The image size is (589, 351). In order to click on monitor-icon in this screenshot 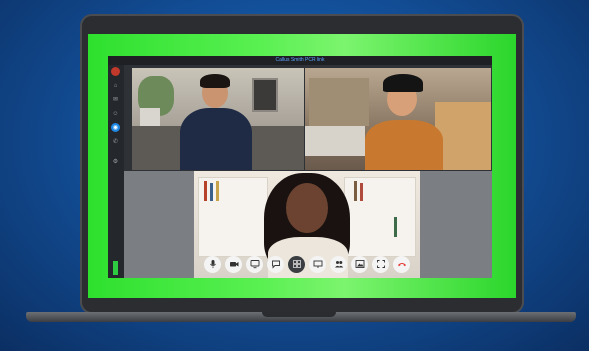, I will do `click(254, 264)`.